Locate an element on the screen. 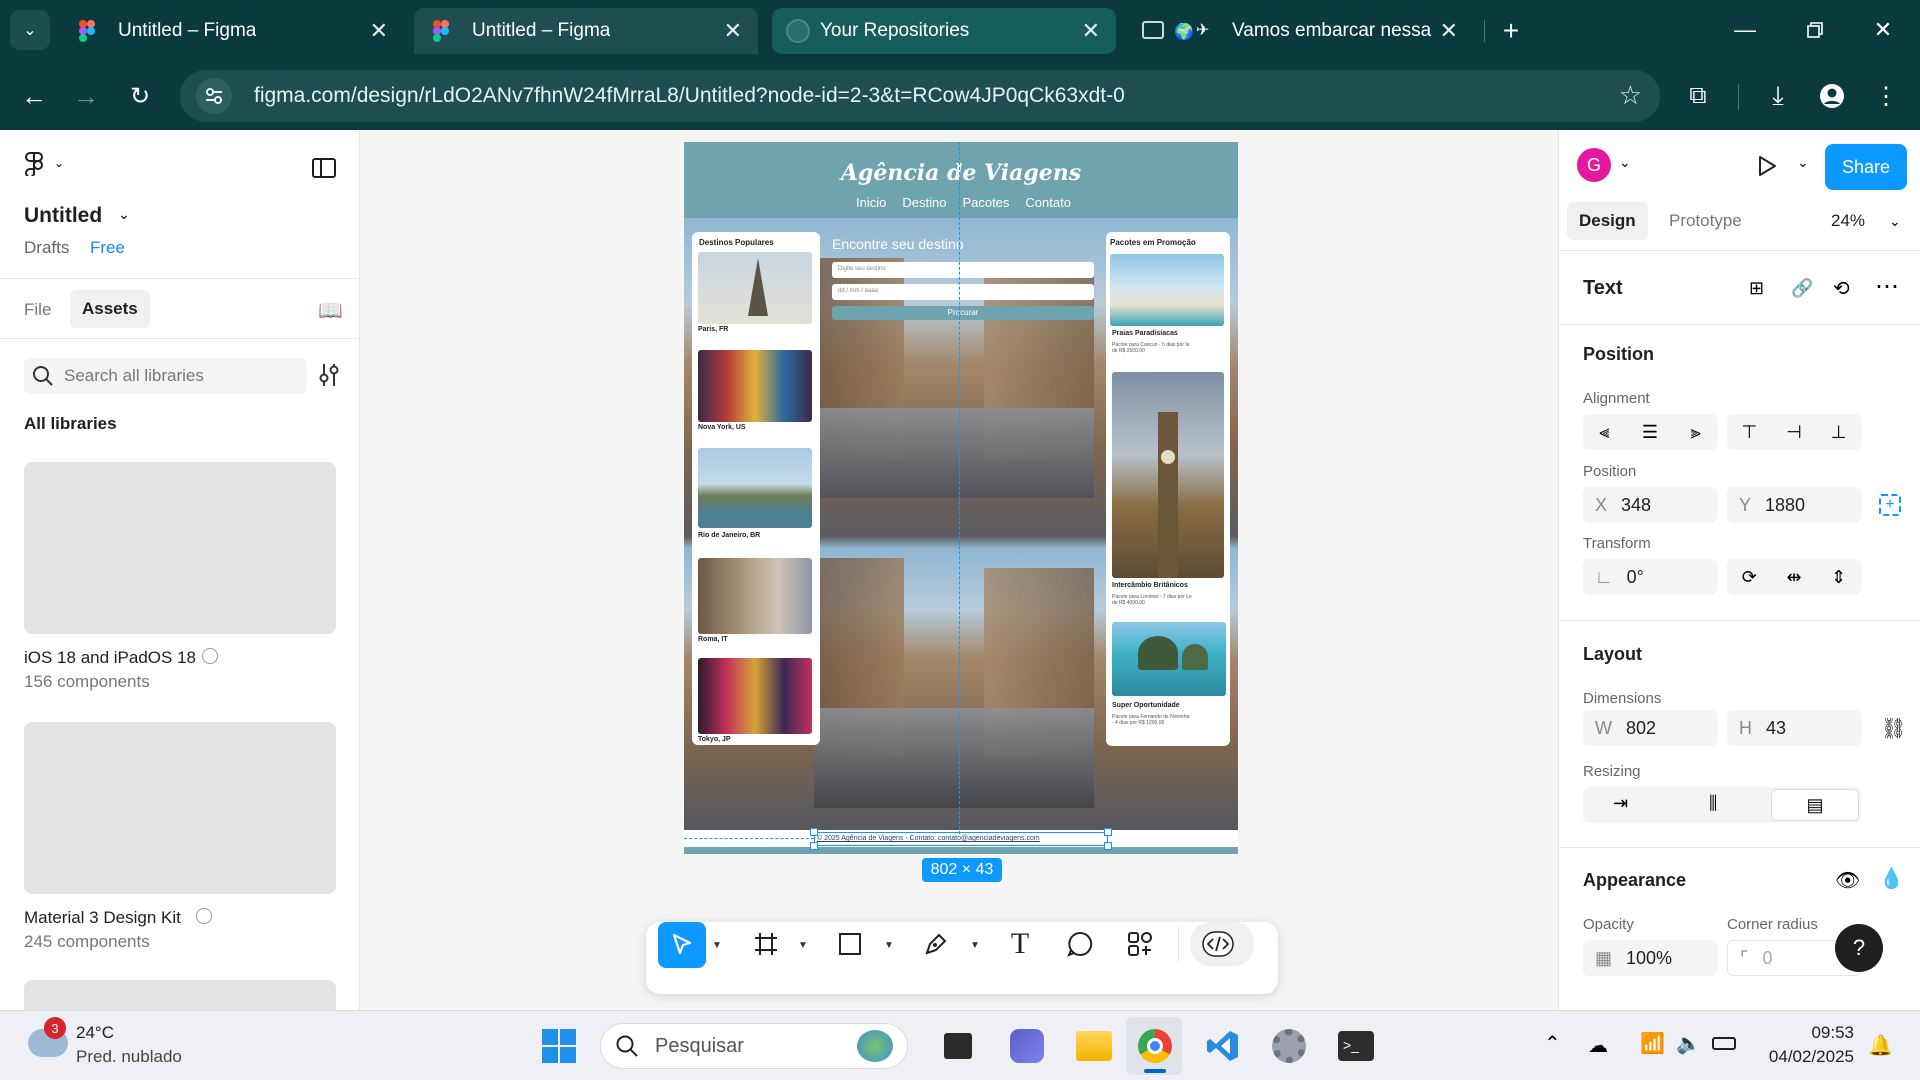 This screenshot has width=1920, height=1080. width-field: W 802 is located at coordinates (1650, 728).